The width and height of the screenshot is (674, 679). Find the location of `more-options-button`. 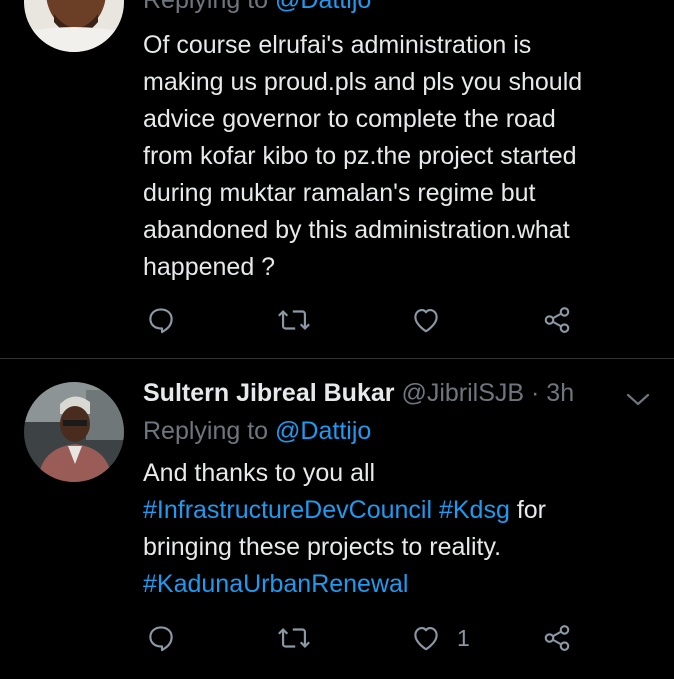

more-options-button is located at coordinates (638, 399).